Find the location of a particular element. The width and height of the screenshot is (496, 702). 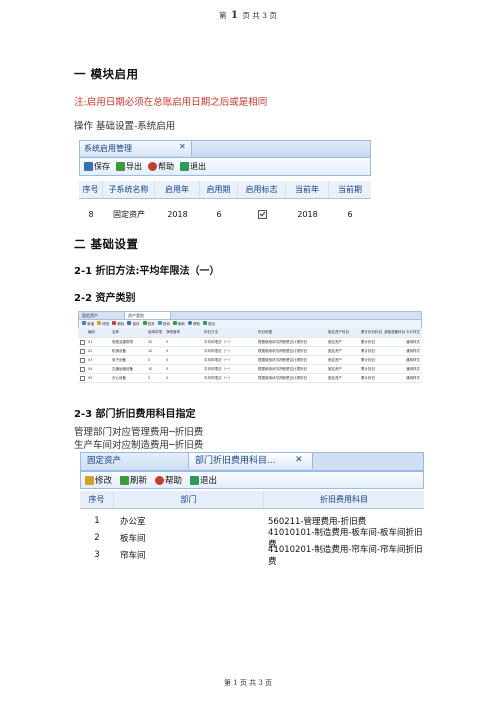

toolbar: 修改 刷新 帮助 退出 is located at coordinates (252, 480).